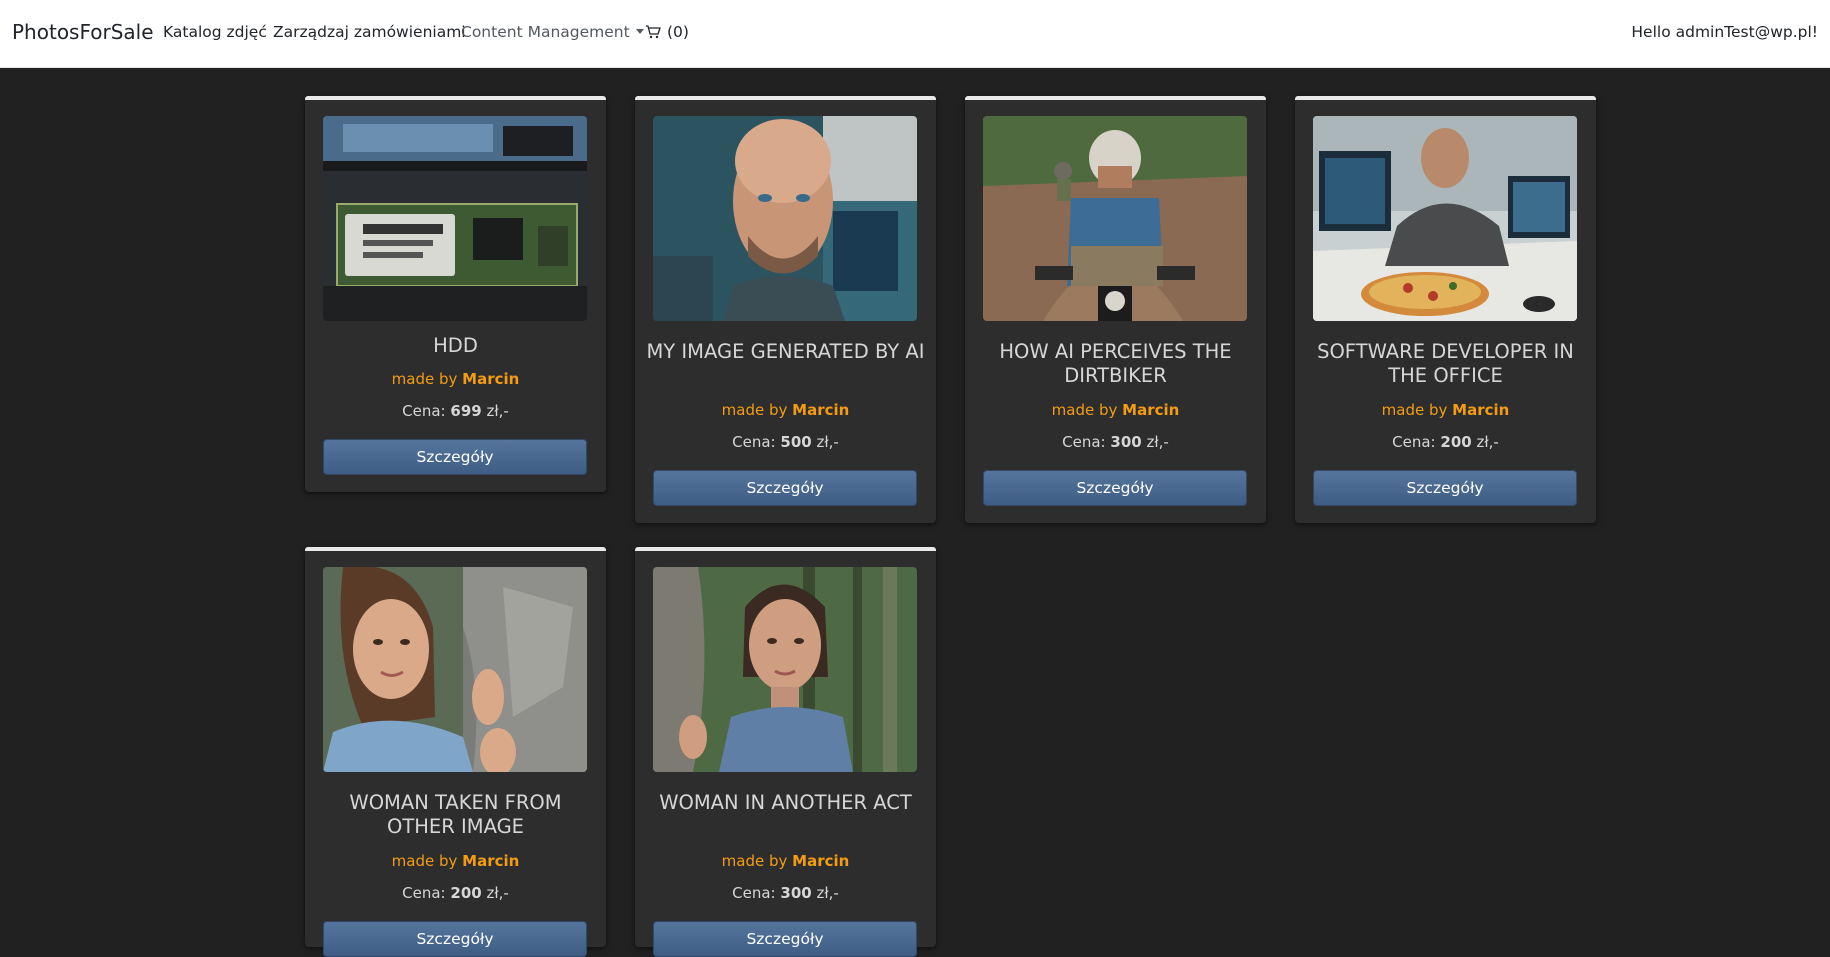  I want to click on caret-down-icon, so click(639, 31).